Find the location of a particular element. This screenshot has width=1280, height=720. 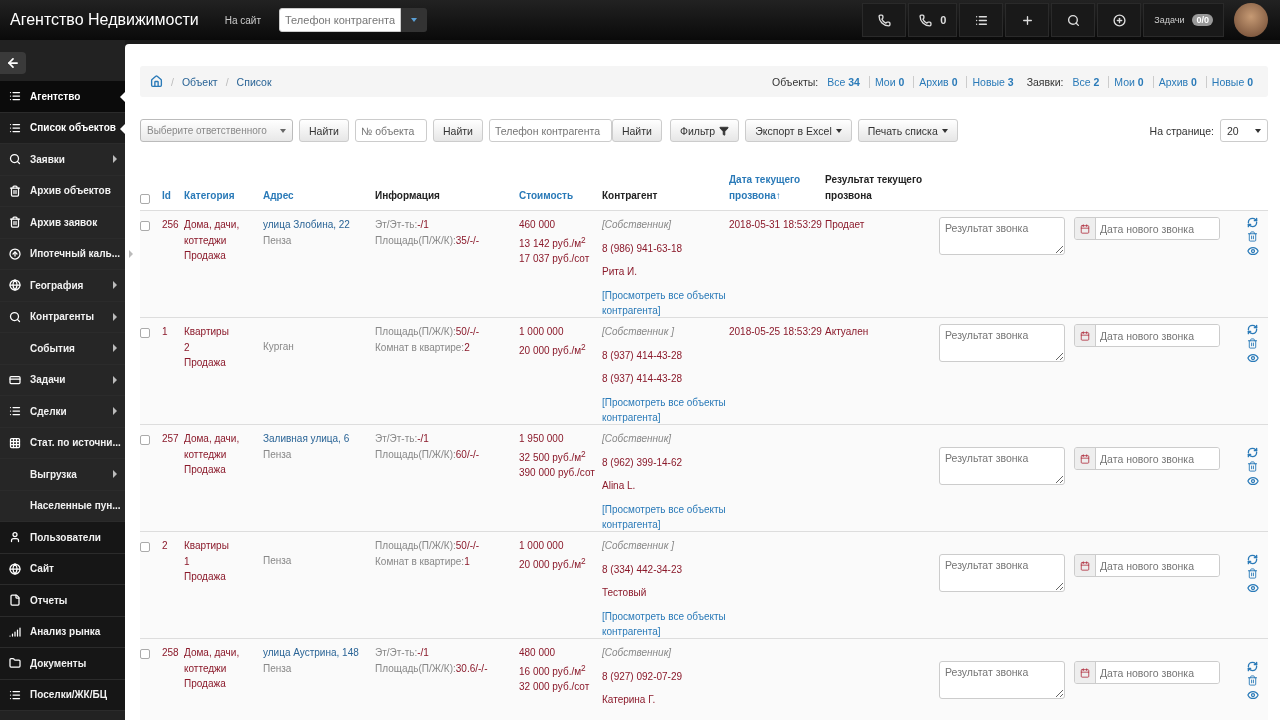

per-page-select: 20 is located at coordinates (1244, 130).